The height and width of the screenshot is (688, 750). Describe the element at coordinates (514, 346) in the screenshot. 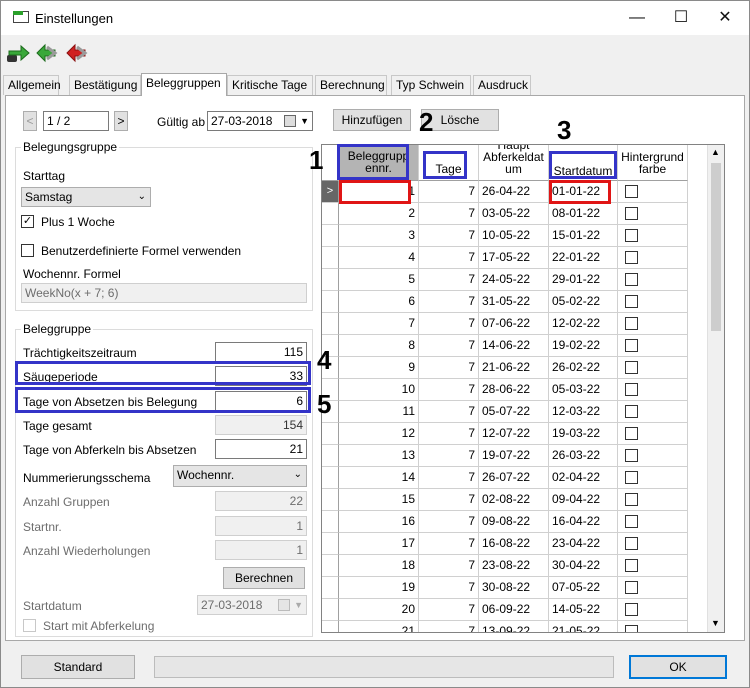

I see `table-cell: 14-06-22` at that location.